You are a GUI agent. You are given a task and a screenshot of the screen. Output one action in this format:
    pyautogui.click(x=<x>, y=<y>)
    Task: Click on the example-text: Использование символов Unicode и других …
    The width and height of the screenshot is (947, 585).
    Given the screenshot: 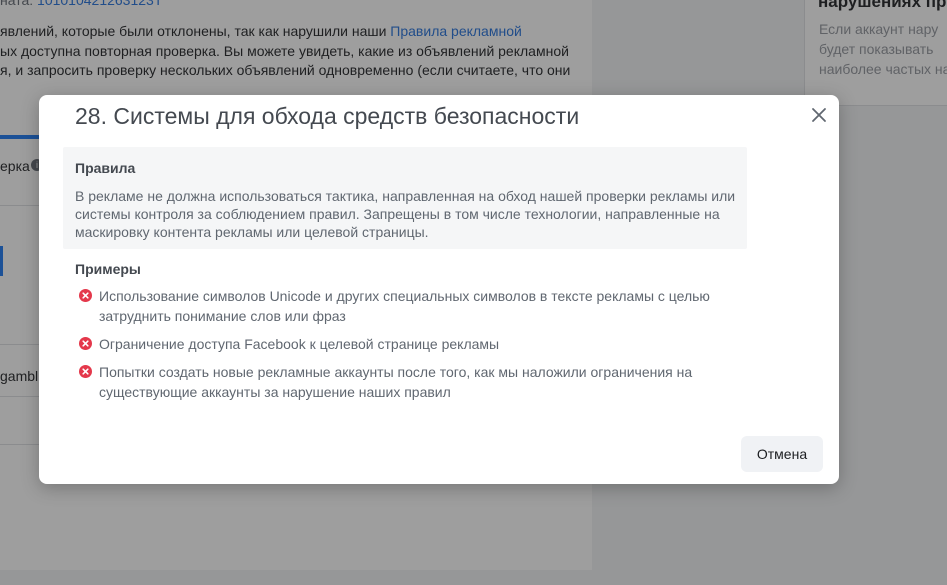 What is the action you would take?
    pyautogui.click(x=404, y=306)
    